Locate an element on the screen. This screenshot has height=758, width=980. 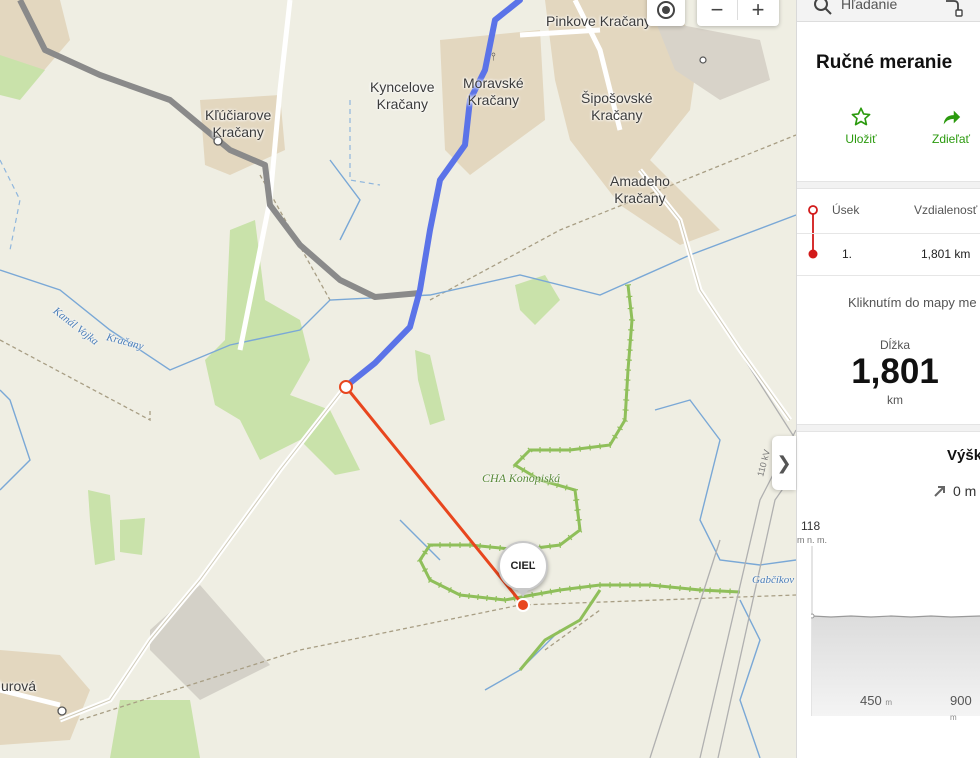
search-bar: Hľadanie is located at coordinates (888, 11).